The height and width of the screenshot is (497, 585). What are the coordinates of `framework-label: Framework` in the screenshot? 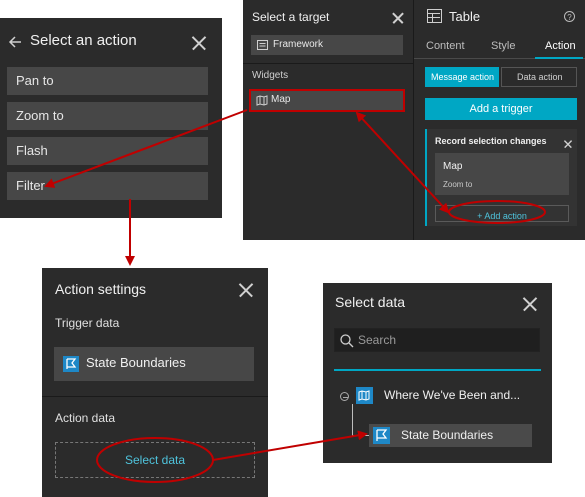 It's located at (298, 44).